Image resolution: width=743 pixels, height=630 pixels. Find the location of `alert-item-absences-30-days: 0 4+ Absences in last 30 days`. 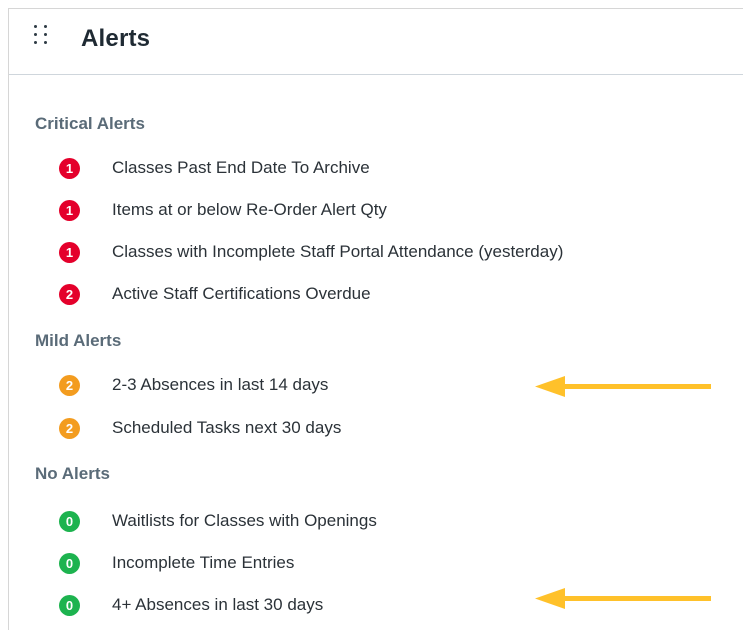

alert-item-absences-30-days: 0 4+ Absences in last 30 days is located at coordinates (191, 605).